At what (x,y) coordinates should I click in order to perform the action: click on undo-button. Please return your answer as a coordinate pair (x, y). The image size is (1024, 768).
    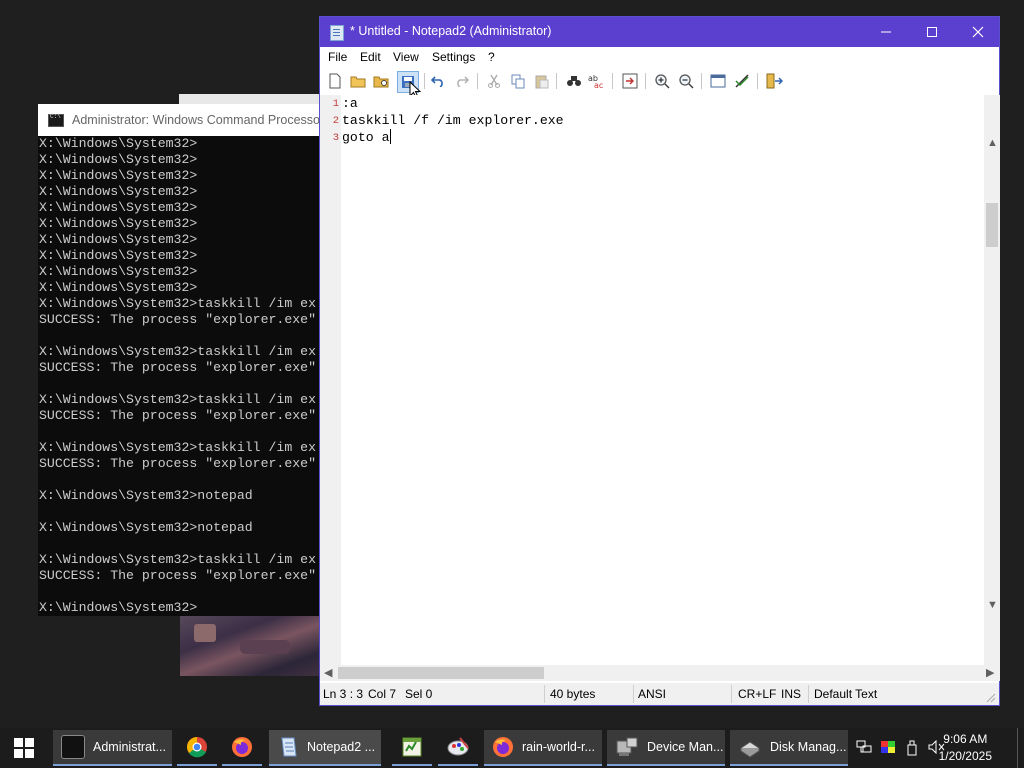
    Looking at the image, I should click on (438, 81).